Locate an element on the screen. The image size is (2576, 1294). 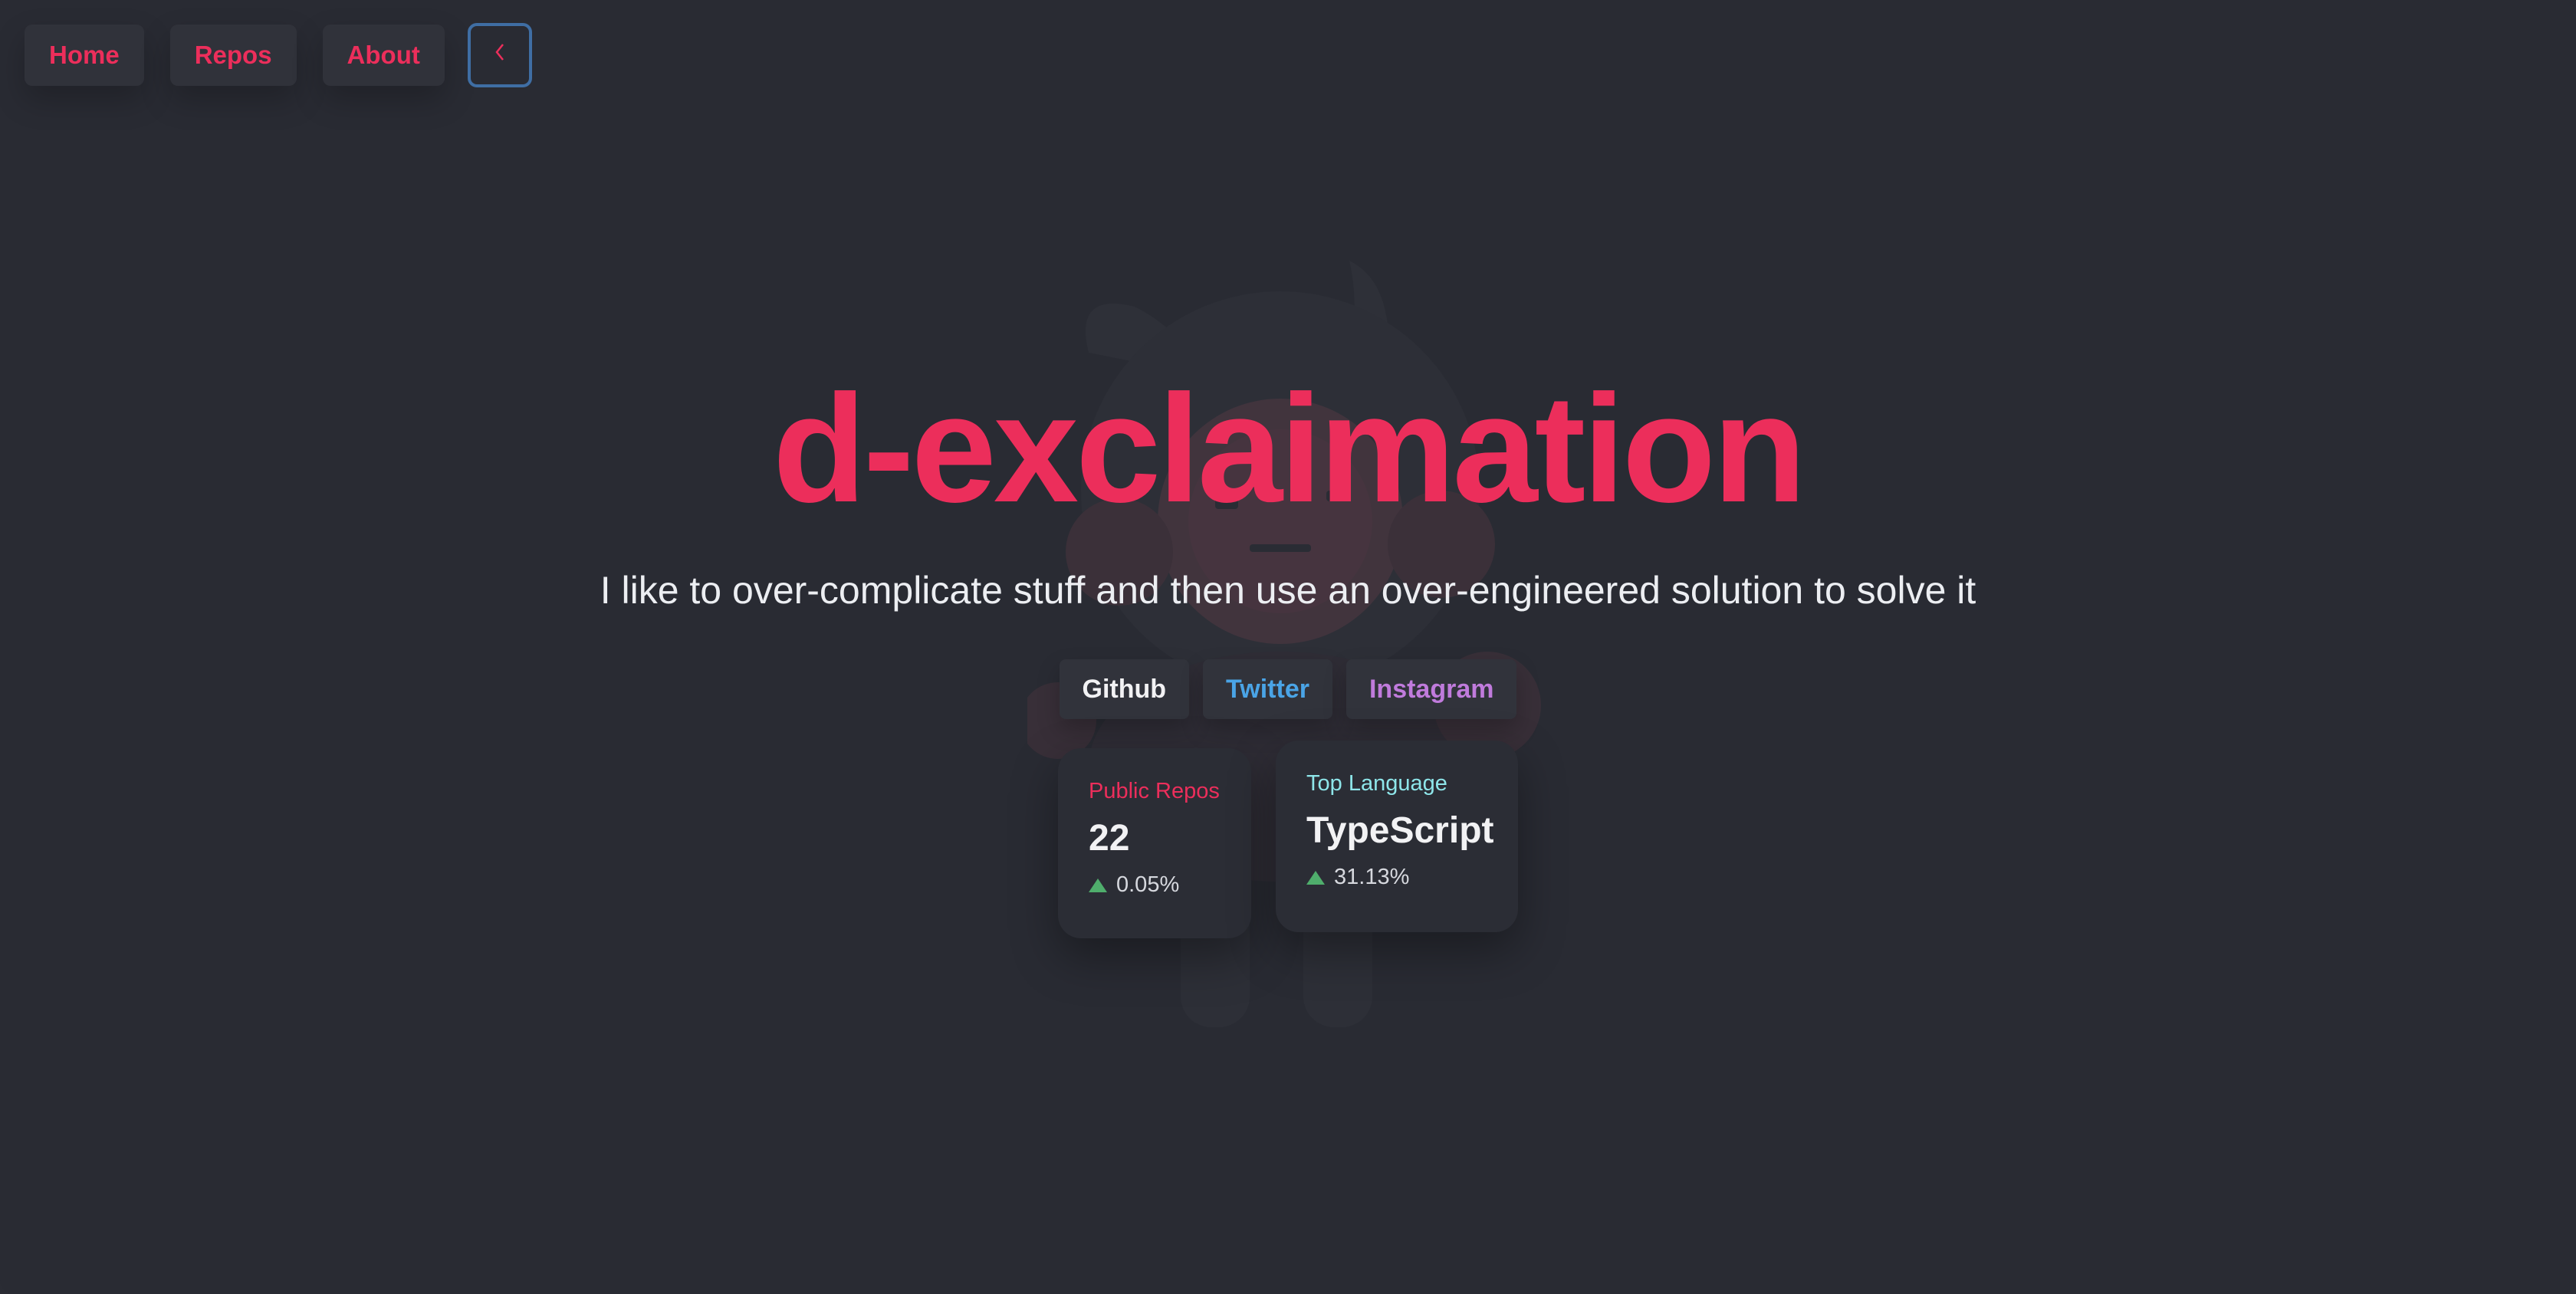
public-repos-card: Public Repos 22 0.05% is located at coordinates (1154, 843).